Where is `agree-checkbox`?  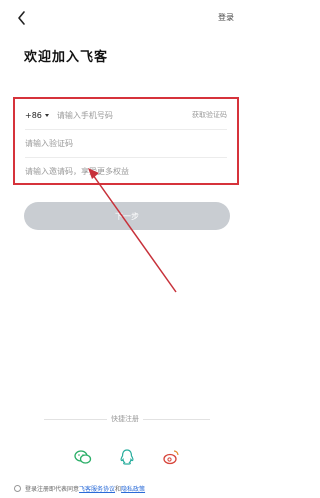 agree-checkbox is located at coordinates (17, 488).